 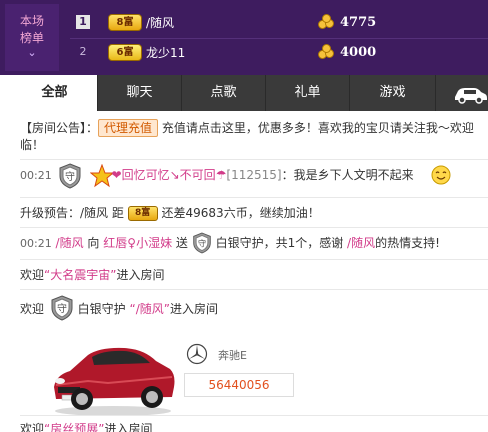 I want to click on upgrade-prefix: 升级预告：/随风 距, so click(x=72, y=213).